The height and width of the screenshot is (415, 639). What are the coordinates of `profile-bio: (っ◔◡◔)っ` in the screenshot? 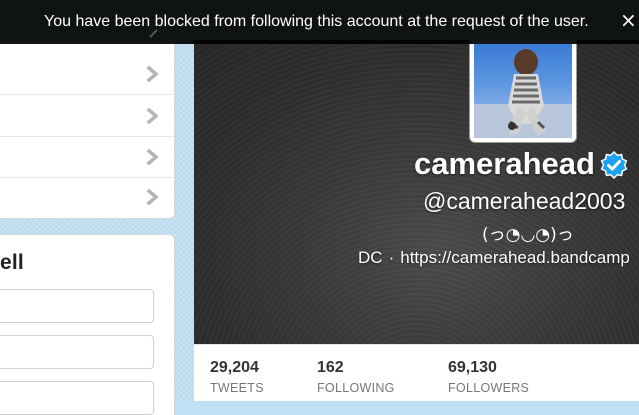 It's located at (528, 235).